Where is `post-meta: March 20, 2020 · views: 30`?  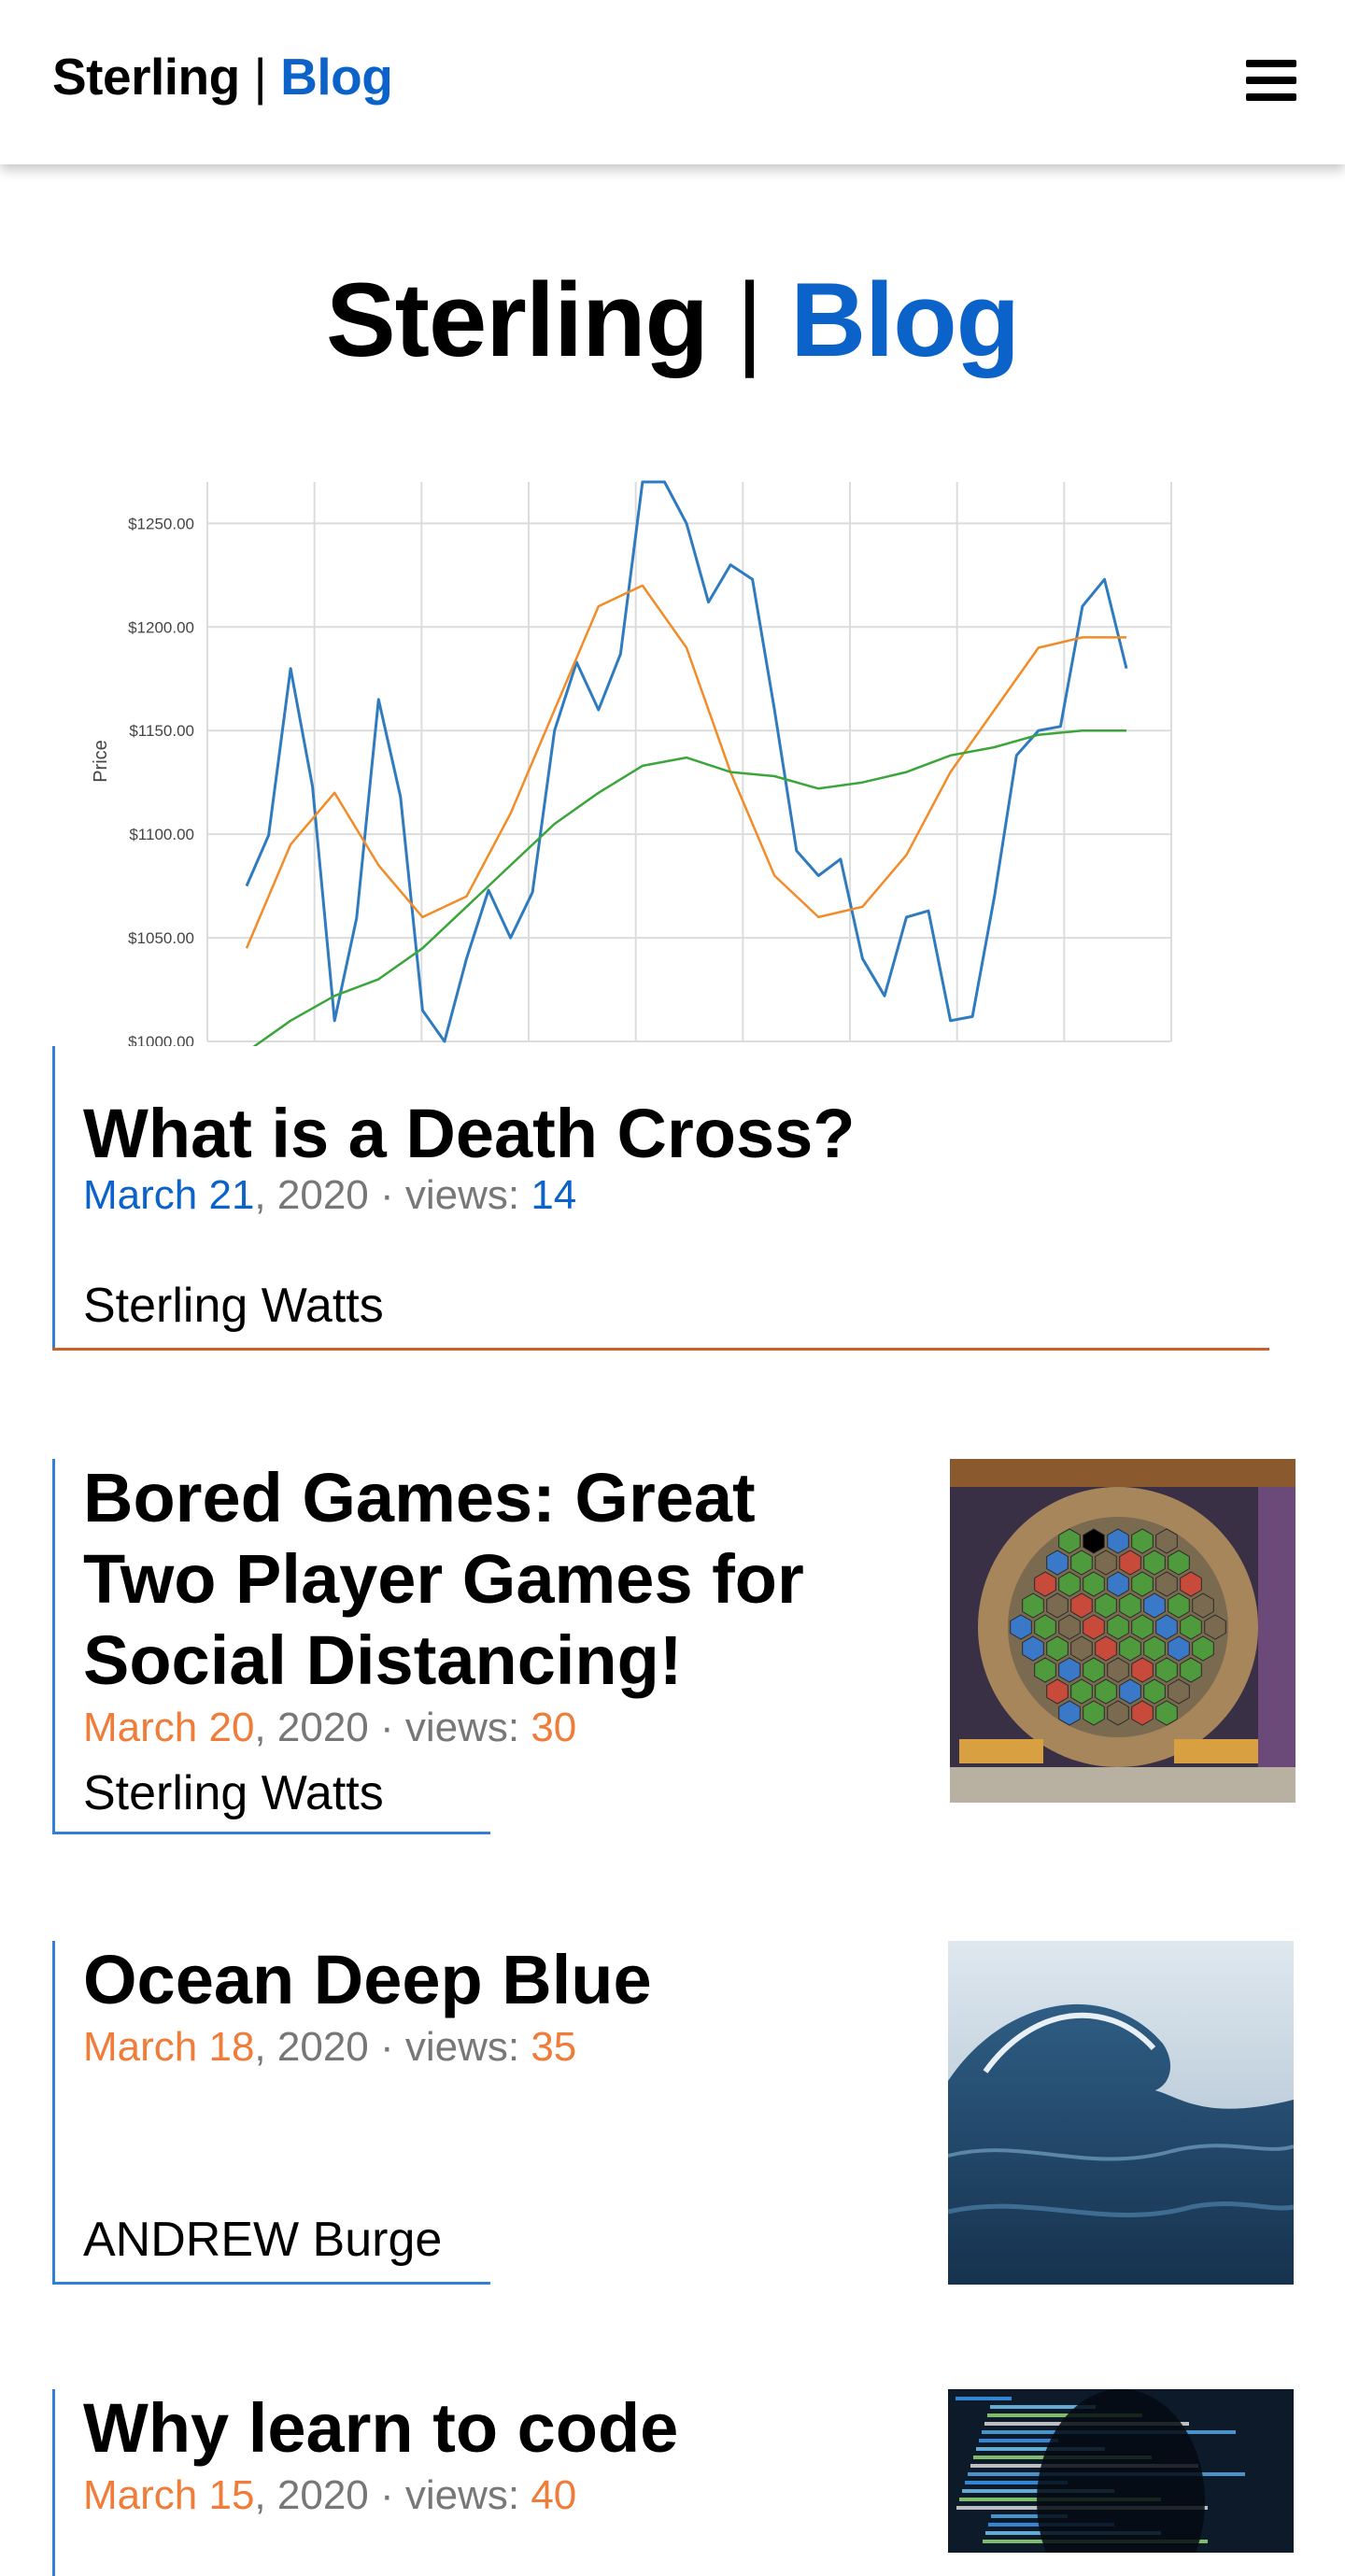
post-meta: March 20, 2020 · views: 30 is located at coordinates (329, 1728).